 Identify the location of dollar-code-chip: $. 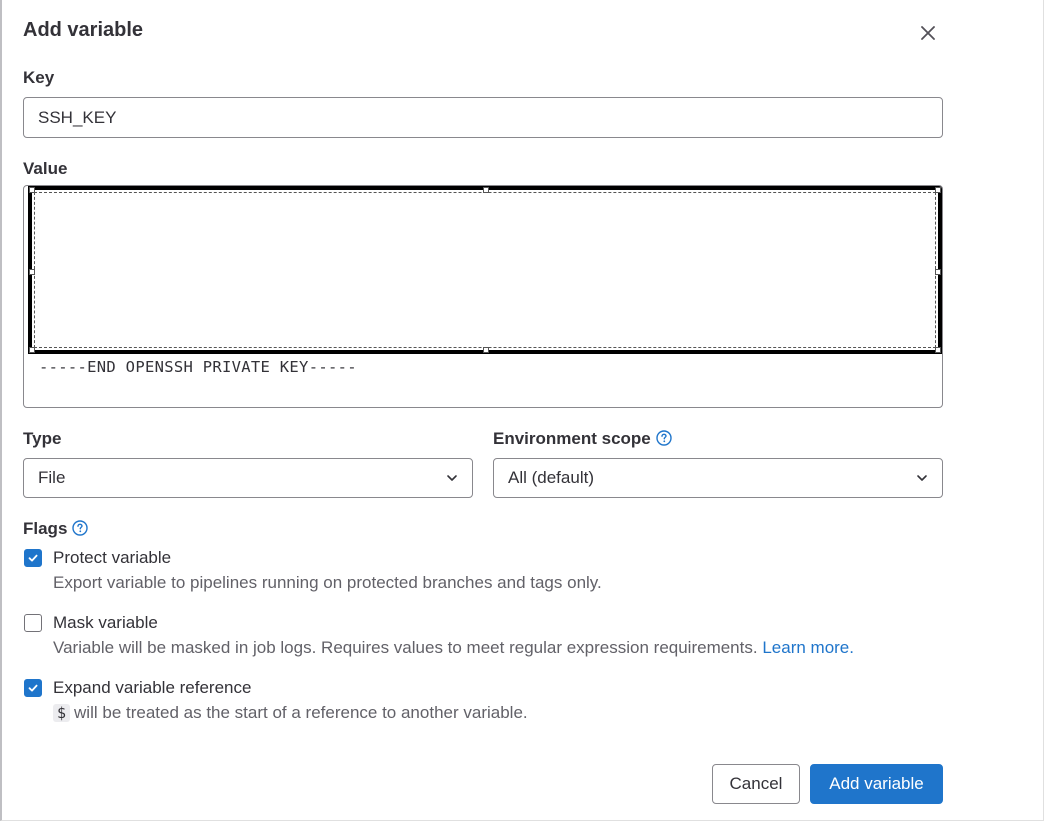
(62, 713).